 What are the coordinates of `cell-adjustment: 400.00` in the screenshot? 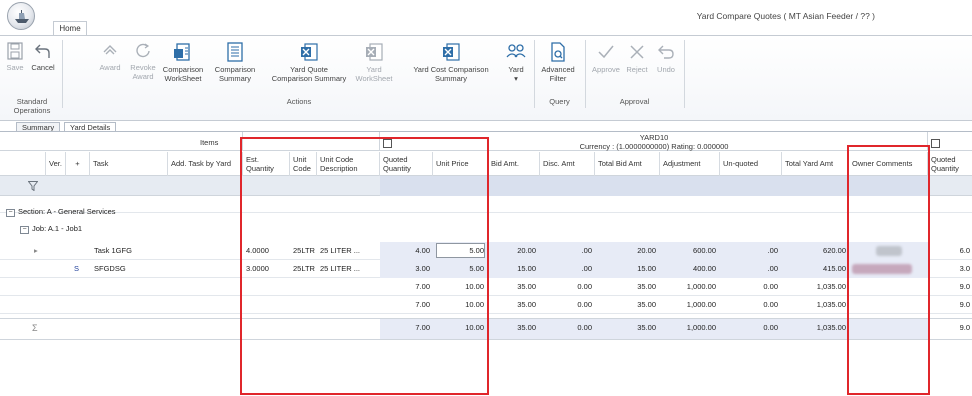 It's located at (688, 269).